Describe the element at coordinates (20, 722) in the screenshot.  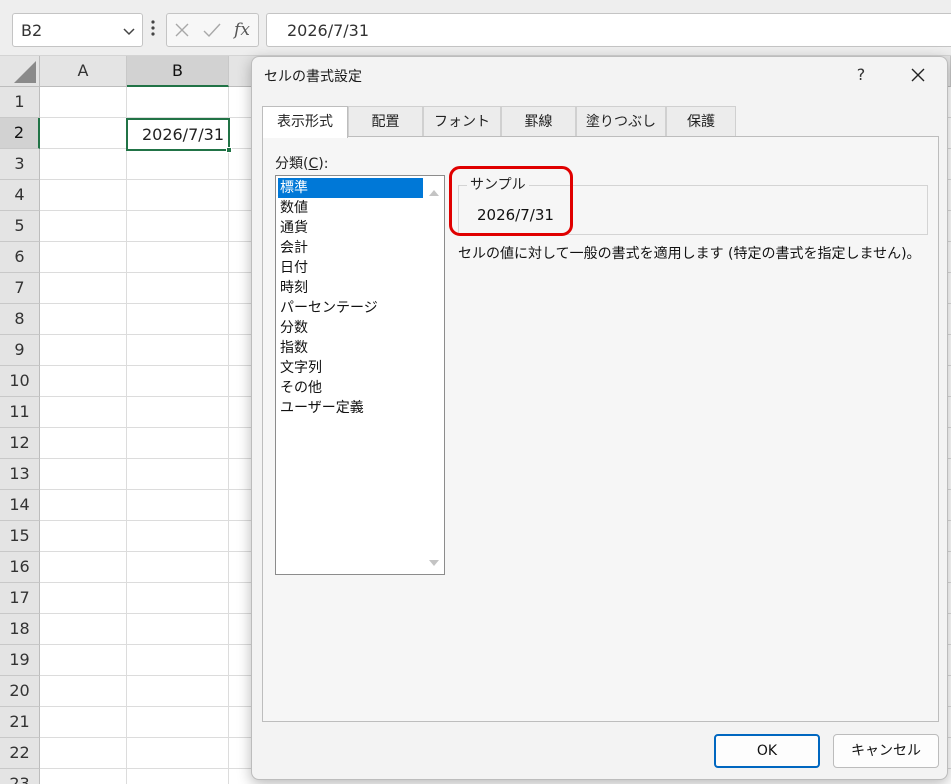
I see `row-header-21: 21` at that location.